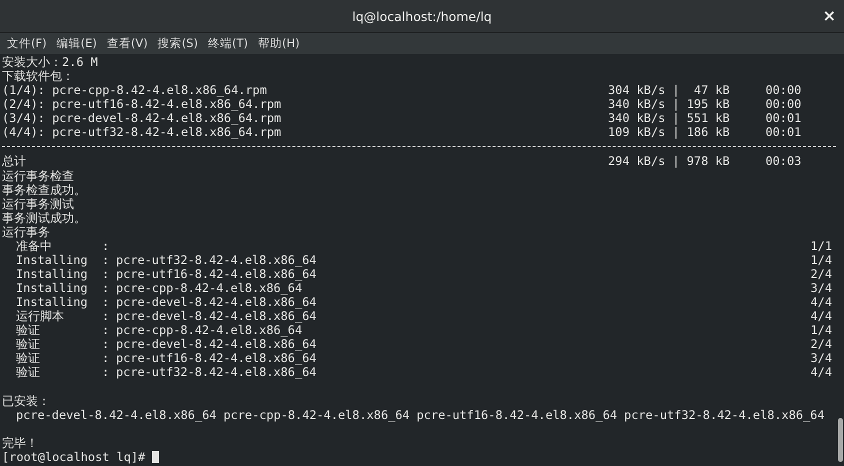 The width and height of the screenshot is (844, 466). I want to click on shell-prompt: [root@localhost lq]#, so click(74, 457).